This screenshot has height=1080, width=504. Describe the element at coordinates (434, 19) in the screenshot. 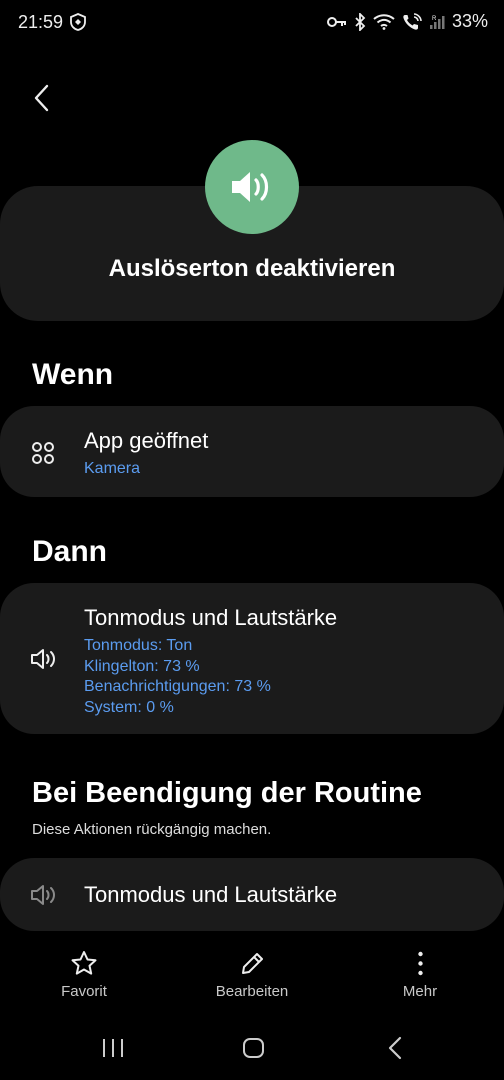

I see `svg-text: R` at that location.